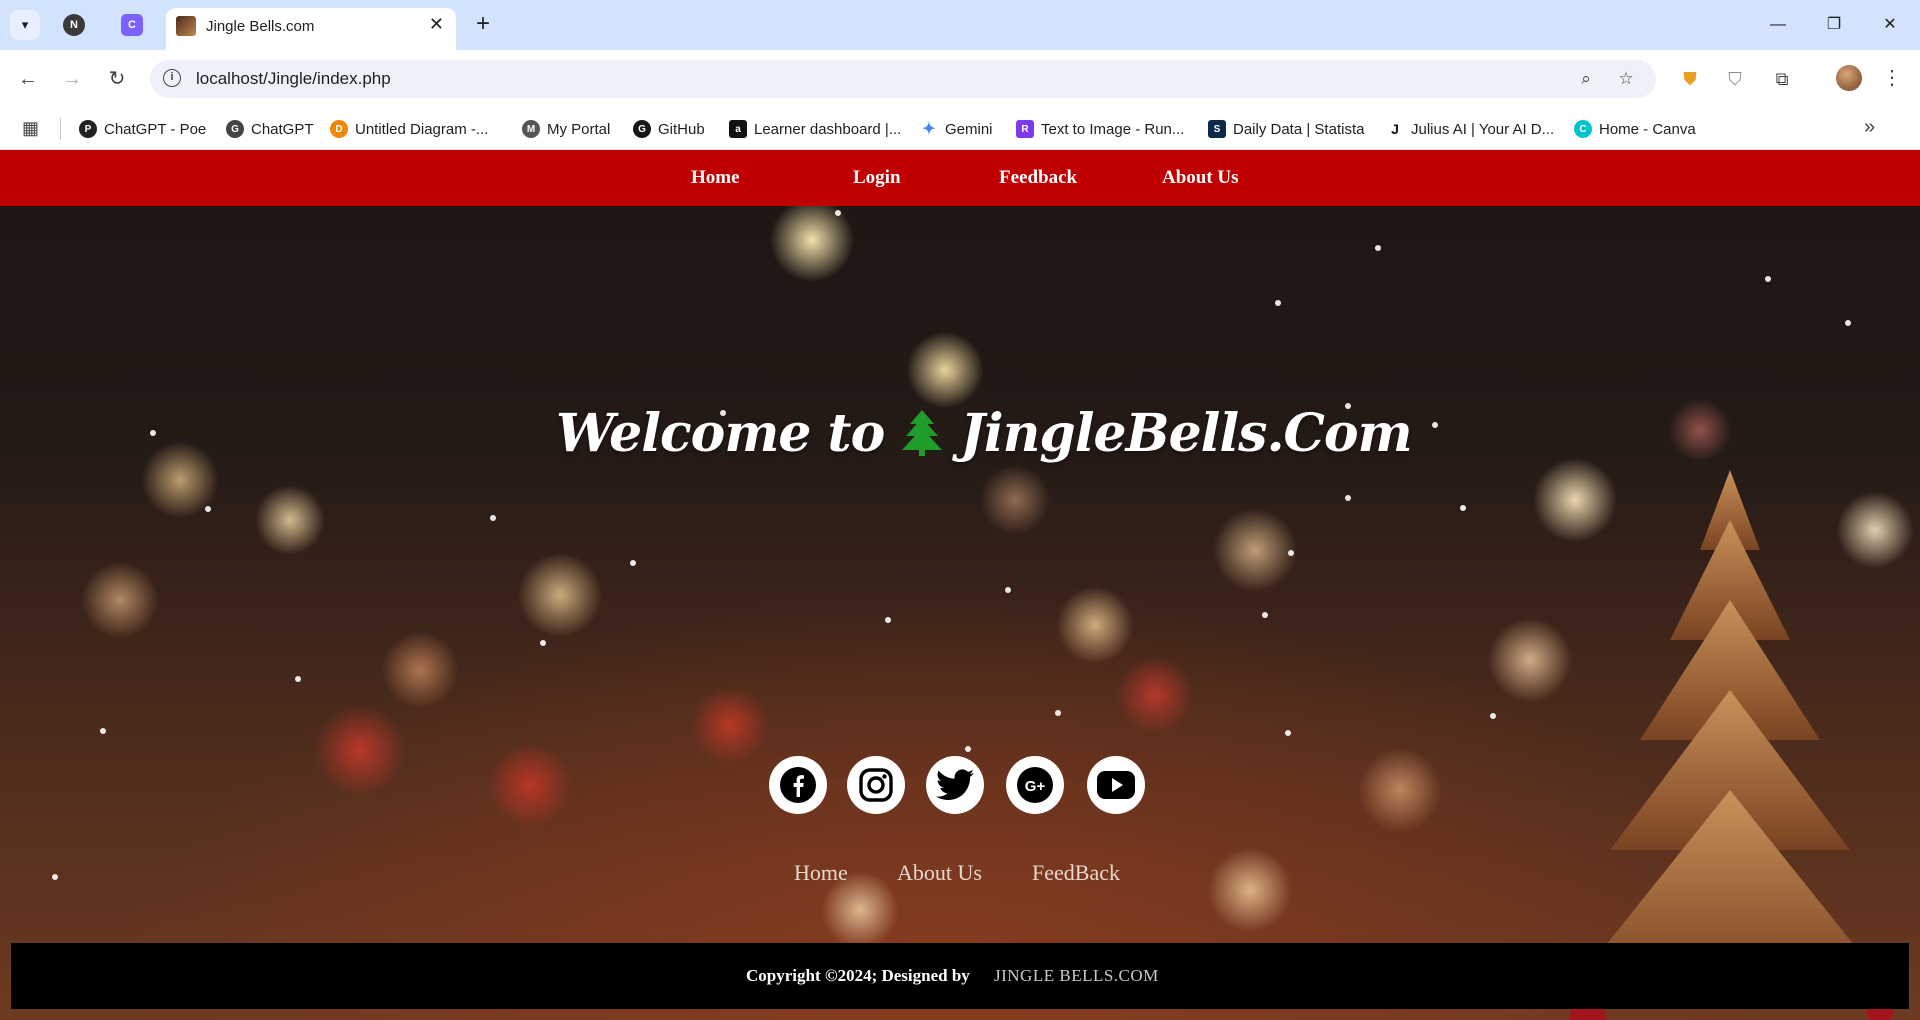 This screenshot has height=1020, width=1920. I want to click on bookmark-item: M My Portal, so click(566, 129).